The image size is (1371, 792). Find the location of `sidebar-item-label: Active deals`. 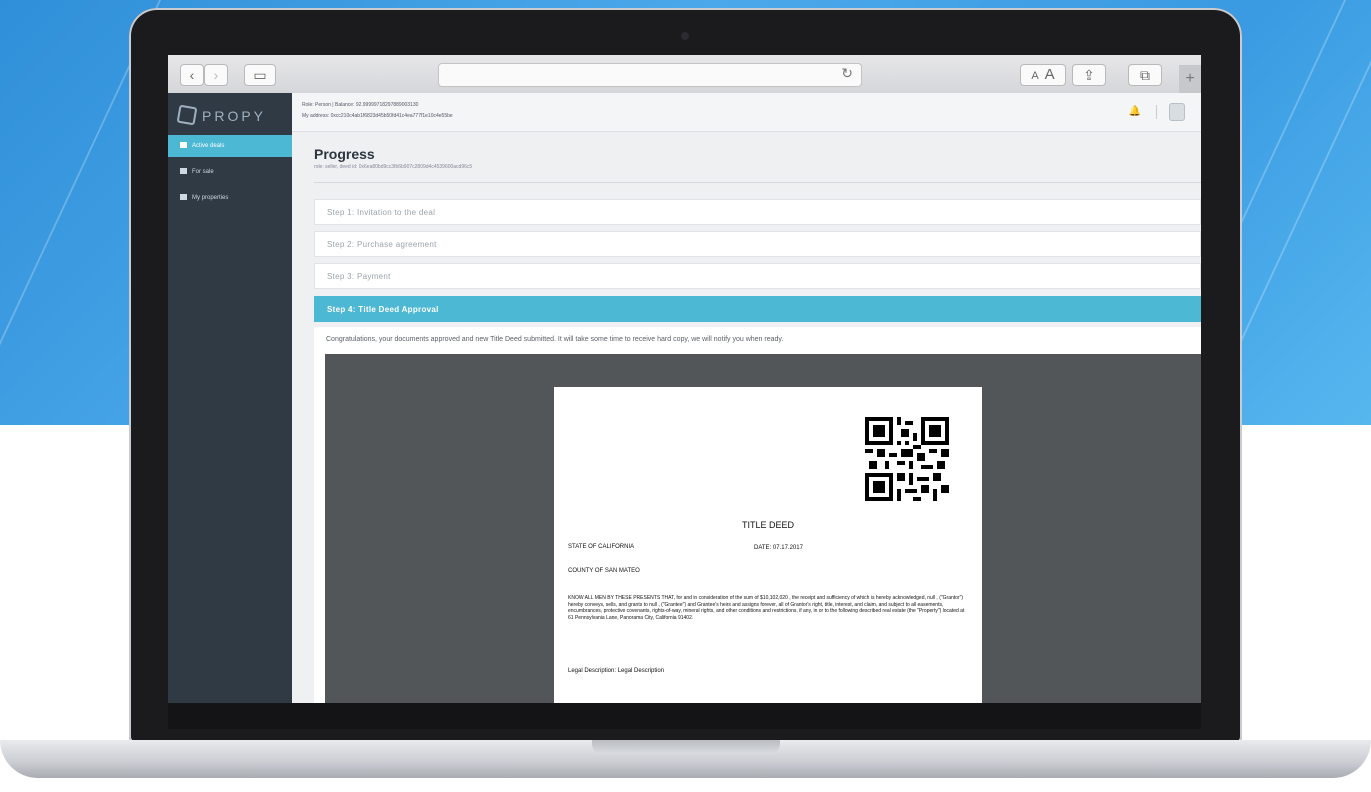

sidebar-item-label: Active deals is located at coordinates (208, 146).